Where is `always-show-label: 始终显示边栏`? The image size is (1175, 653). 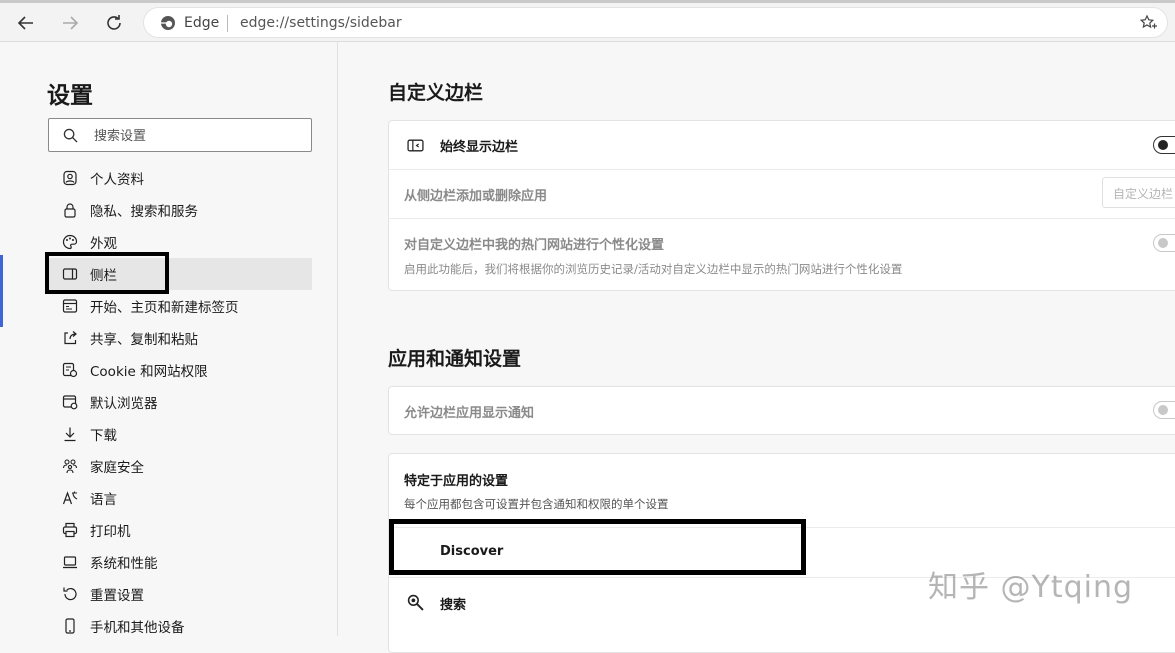
always-show-label: 始终显示边栏 is located at coordinates (479, 147).